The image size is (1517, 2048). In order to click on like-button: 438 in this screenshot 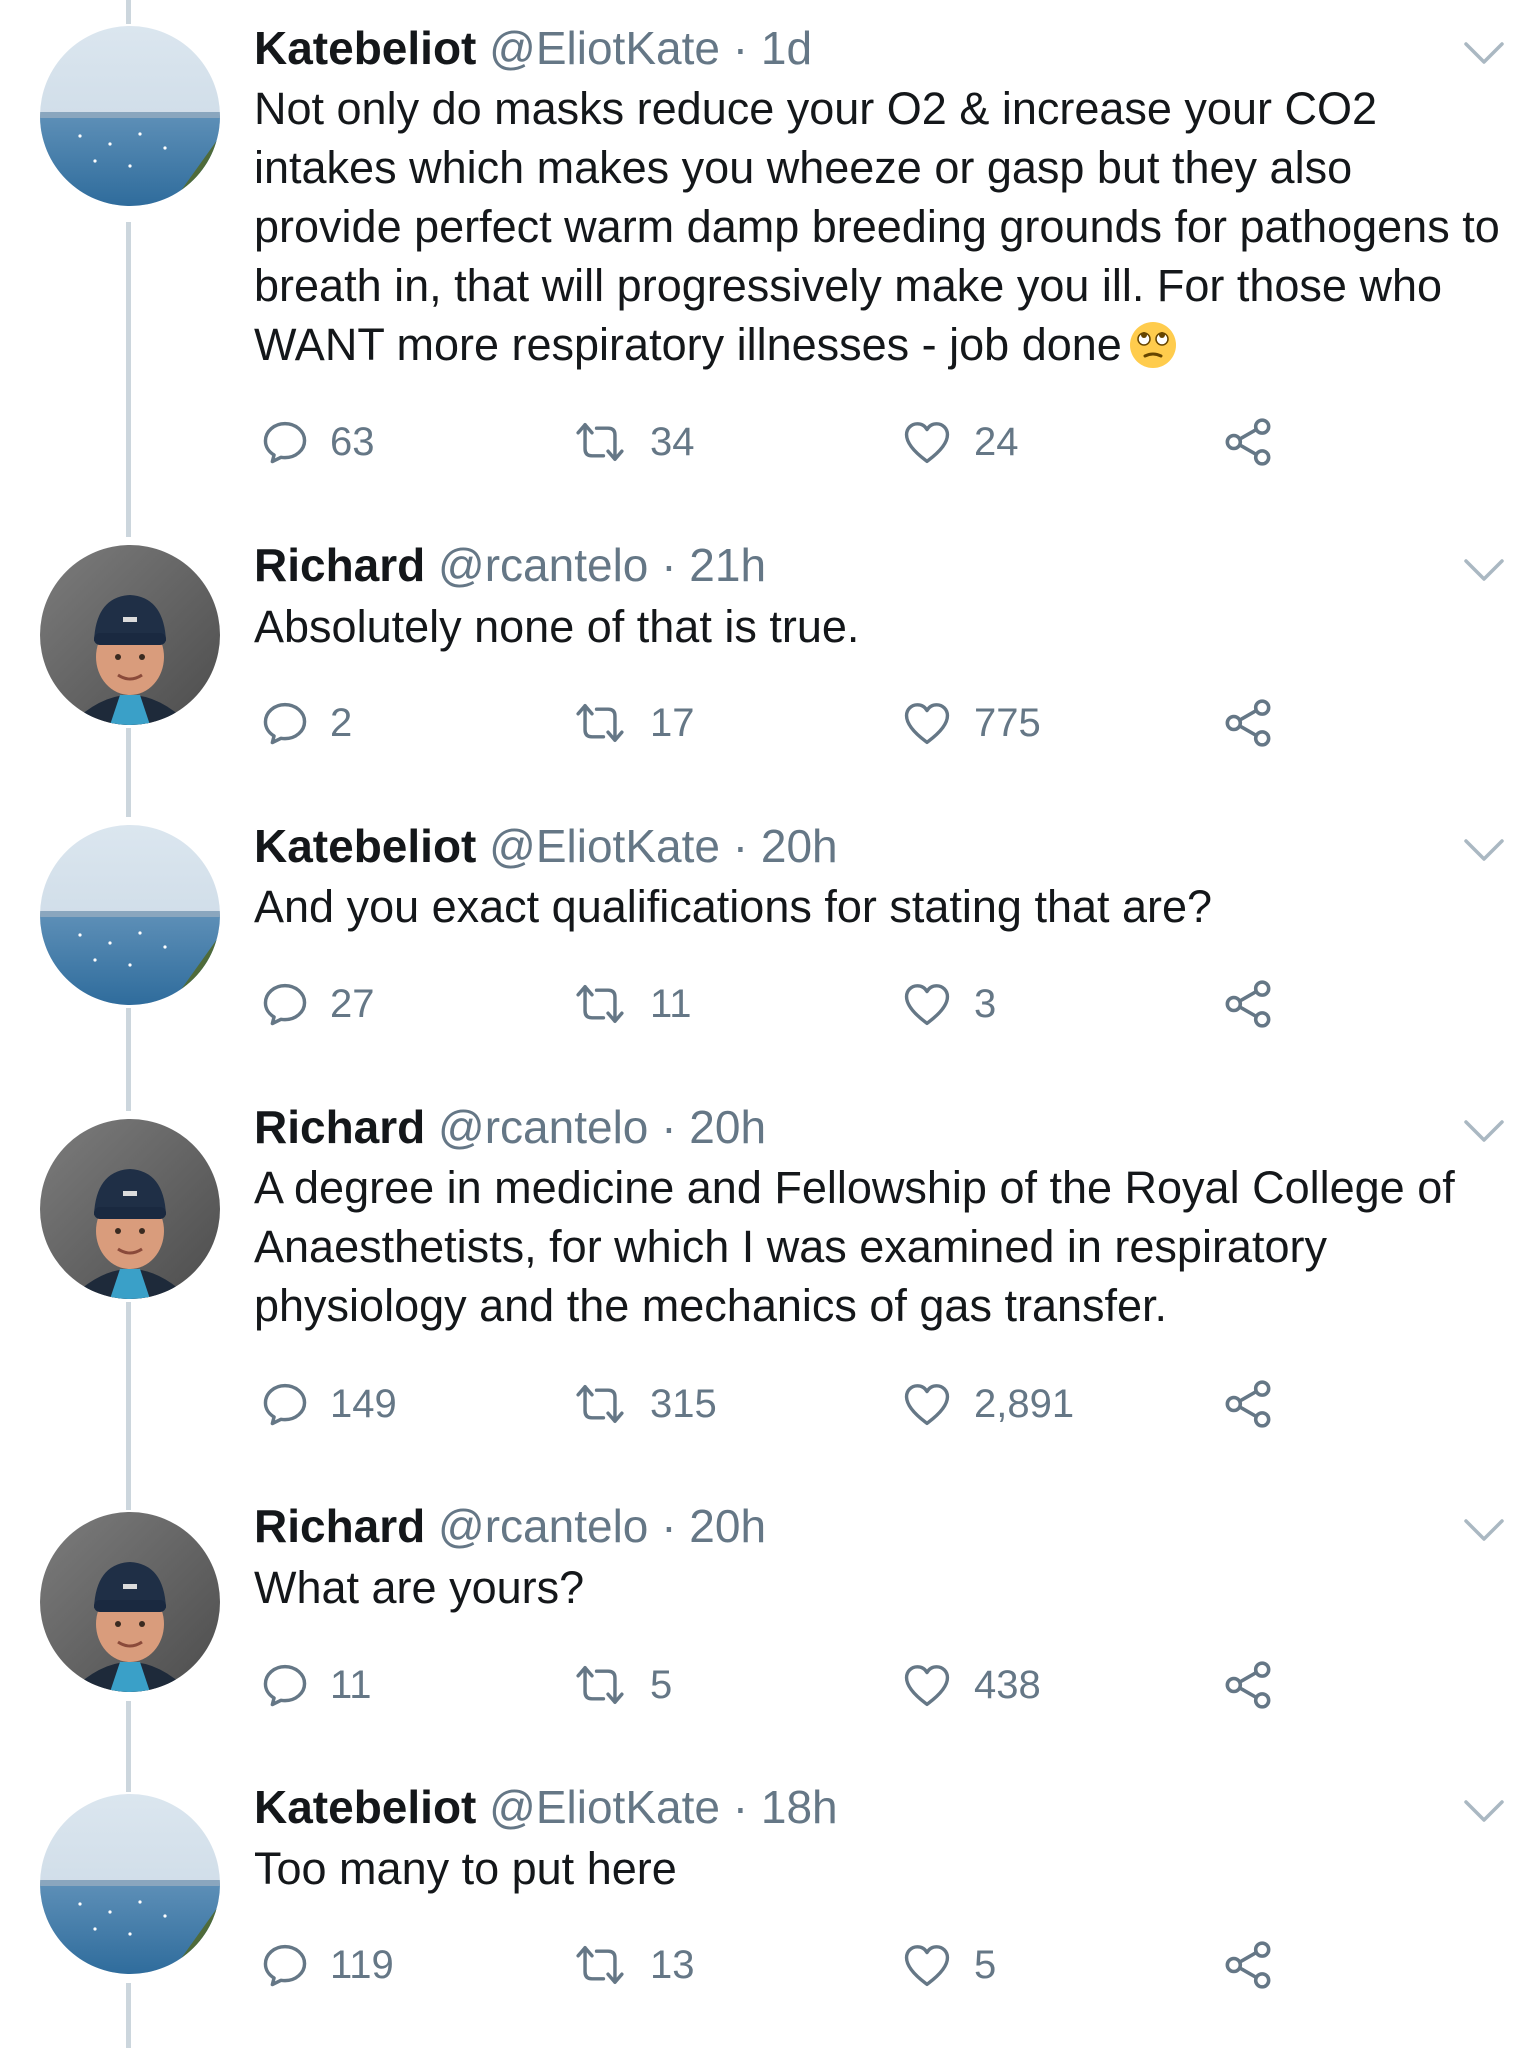, I will do `click(971, 1685)`.